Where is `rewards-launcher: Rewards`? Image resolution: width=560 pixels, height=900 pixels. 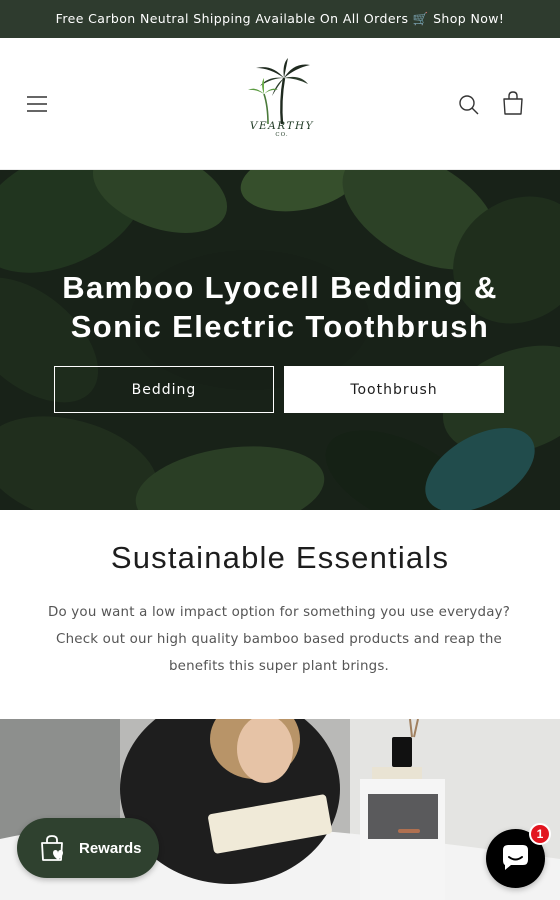 rewards-launcher: Rewards is located at coordinates (88, 848).